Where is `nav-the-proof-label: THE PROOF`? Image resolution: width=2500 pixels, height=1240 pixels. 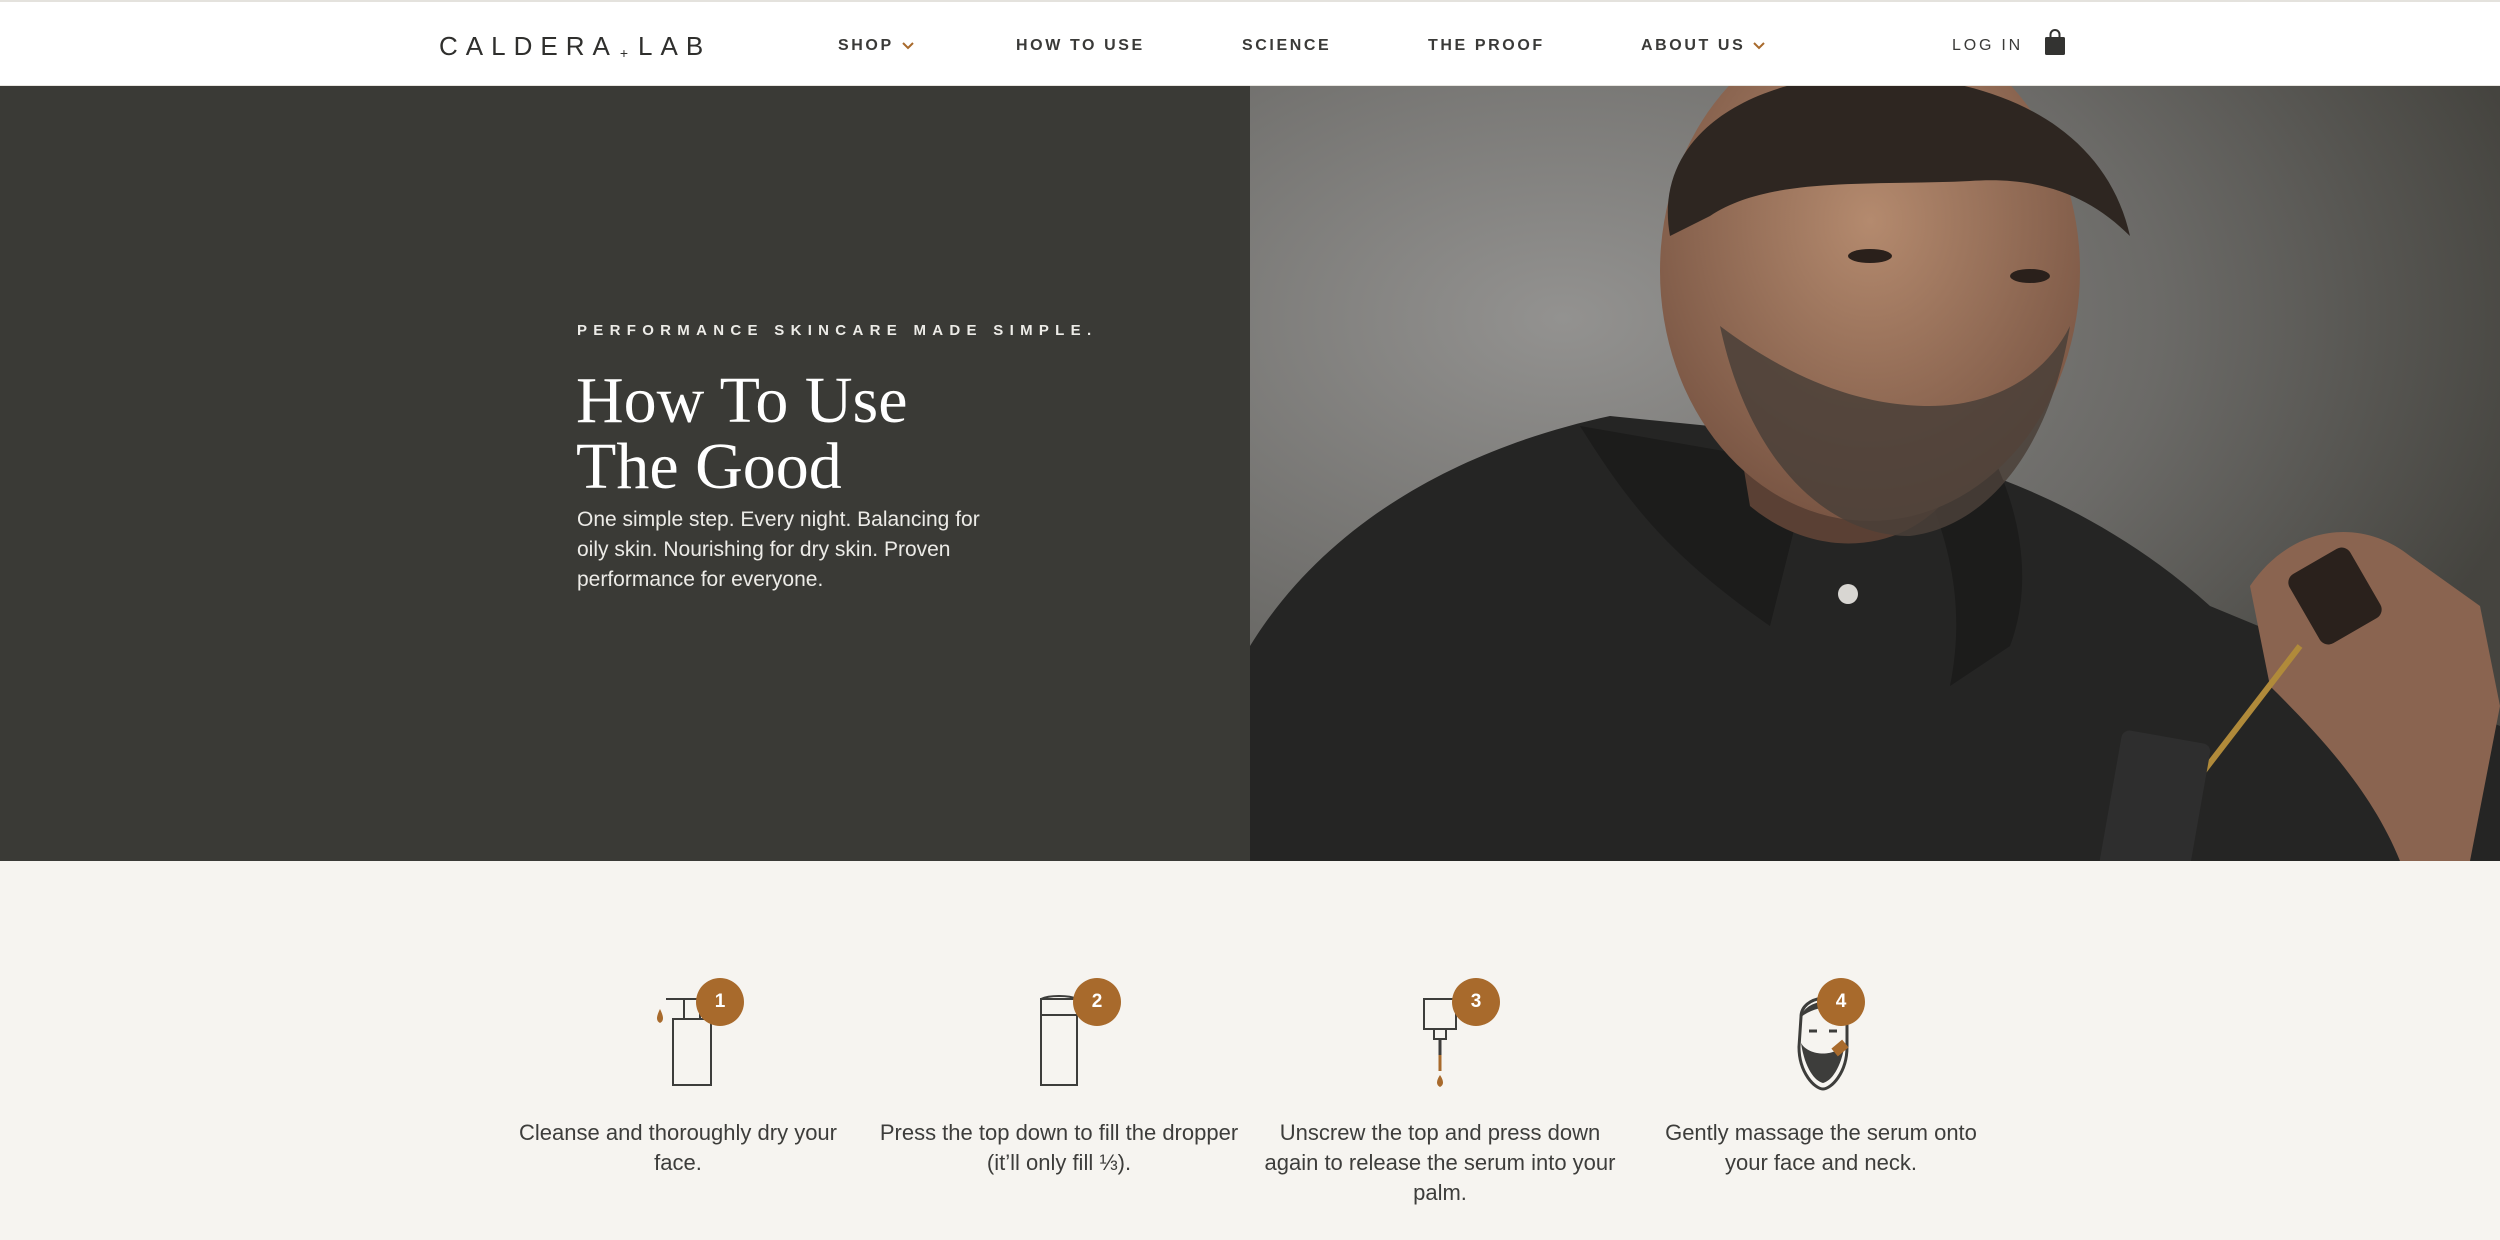
nav-the-proof-label: THE PROOF is located at coordinates (1486, 45).